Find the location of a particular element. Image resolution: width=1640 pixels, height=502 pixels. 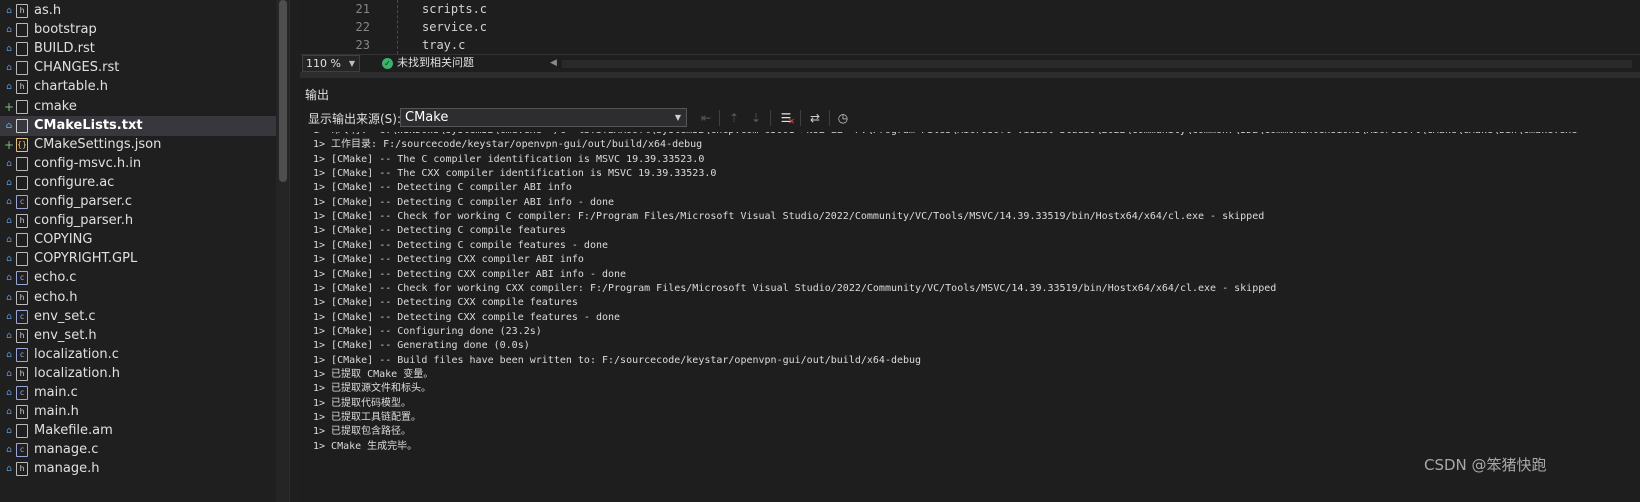

output-line: 1> 已提取源文件和标头。 is located at coordinates (372, 389).